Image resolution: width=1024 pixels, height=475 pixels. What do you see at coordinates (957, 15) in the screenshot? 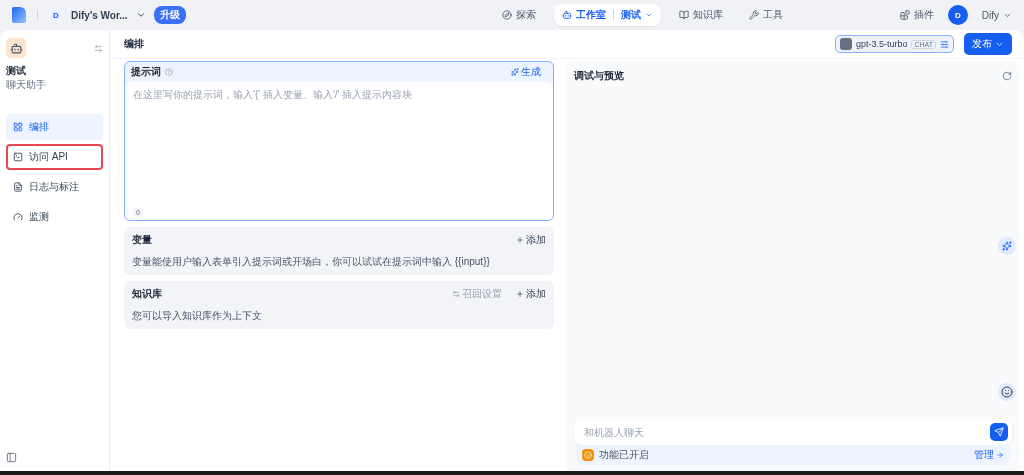
I see `user-avatar: D` at bounding box center [957, 15].